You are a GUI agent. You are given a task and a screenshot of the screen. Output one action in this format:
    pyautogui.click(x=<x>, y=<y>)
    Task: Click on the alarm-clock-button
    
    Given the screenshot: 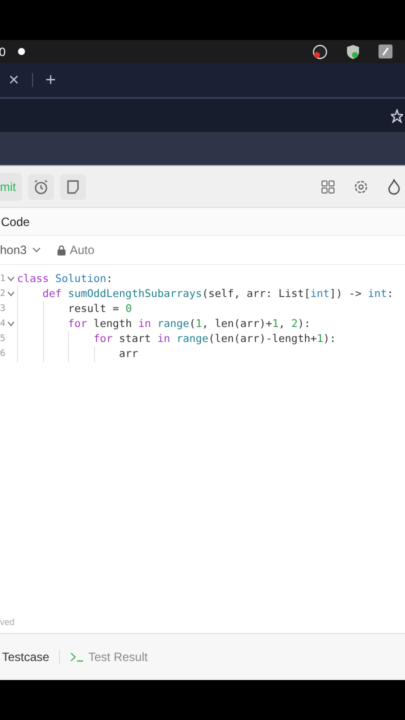 What is the action you would take?
    pyautogui.click(x=41, y=187)
    